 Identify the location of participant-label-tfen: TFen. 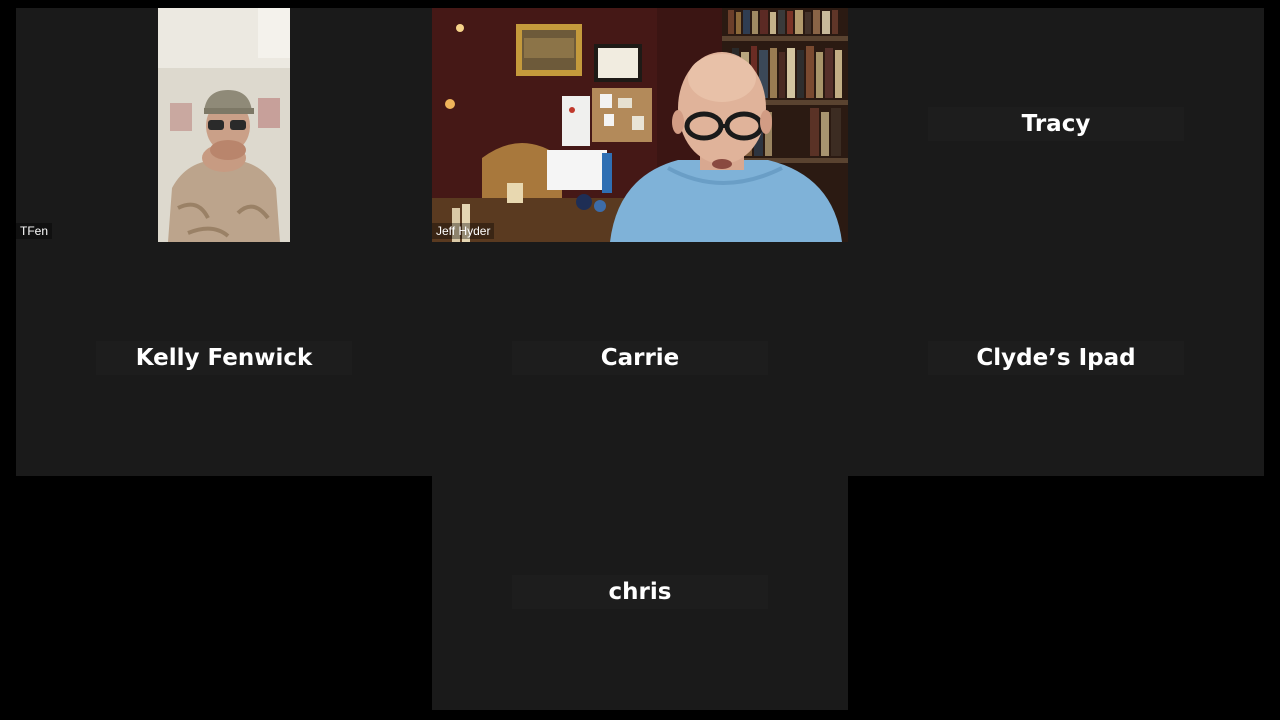
(34, 231).